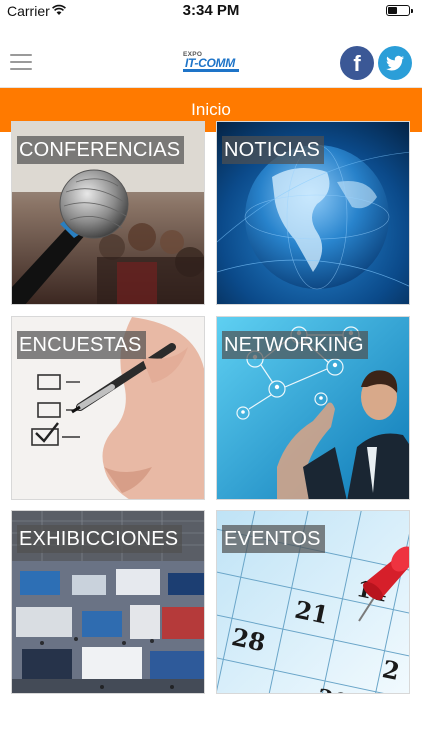  What do you see at coordinates (392, 10) in the screenshot?
I see `battery-level` at bounding box center [392, 10].